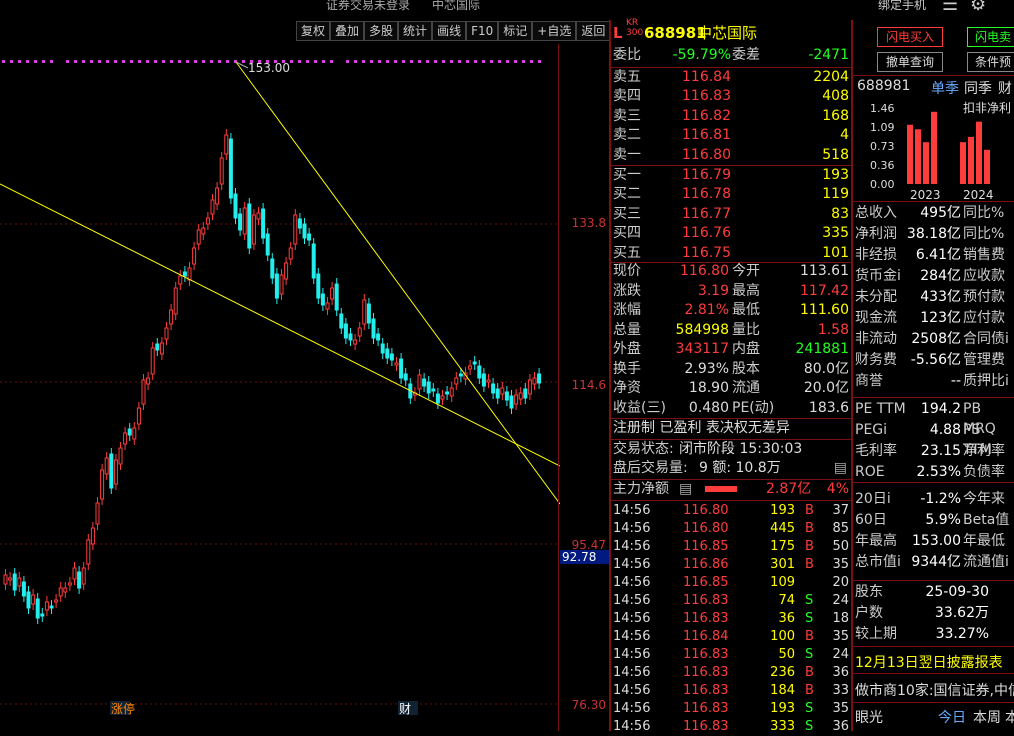 The image size is (1014, 736). I want to click on tick-row: 14:56 116.85 175 B 50, so click(731, 547).